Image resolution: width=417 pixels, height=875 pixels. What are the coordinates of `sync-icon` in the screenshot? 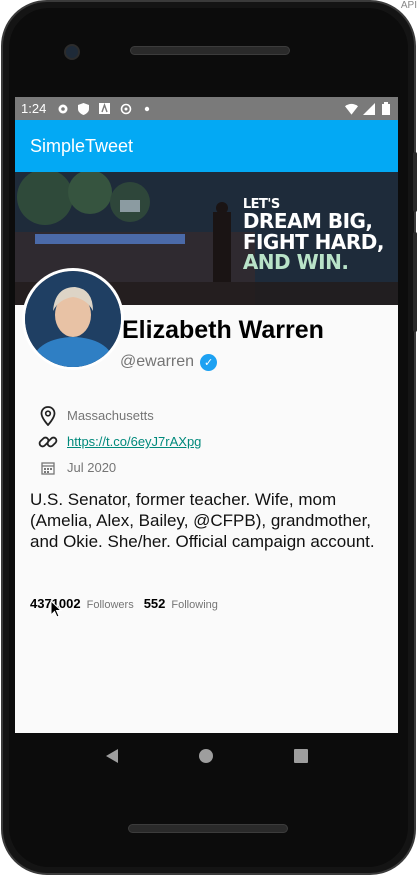 It's located at (125, 108).